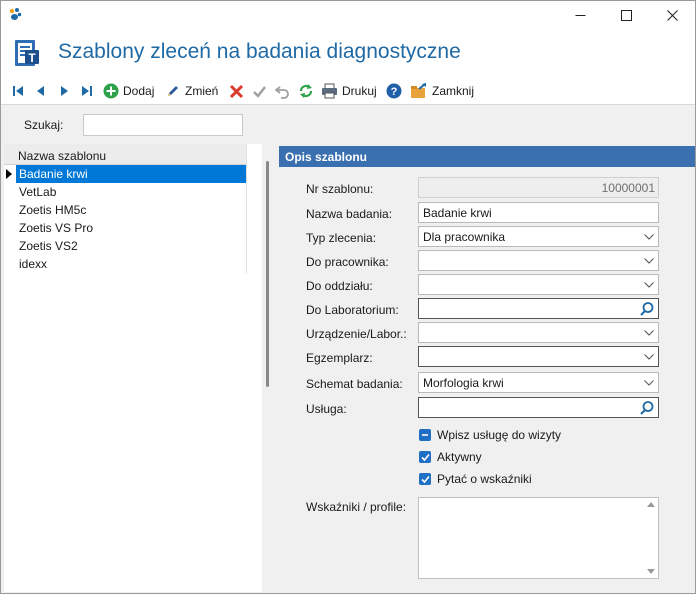  I want to click on svg-text: T, so click(32, 58).